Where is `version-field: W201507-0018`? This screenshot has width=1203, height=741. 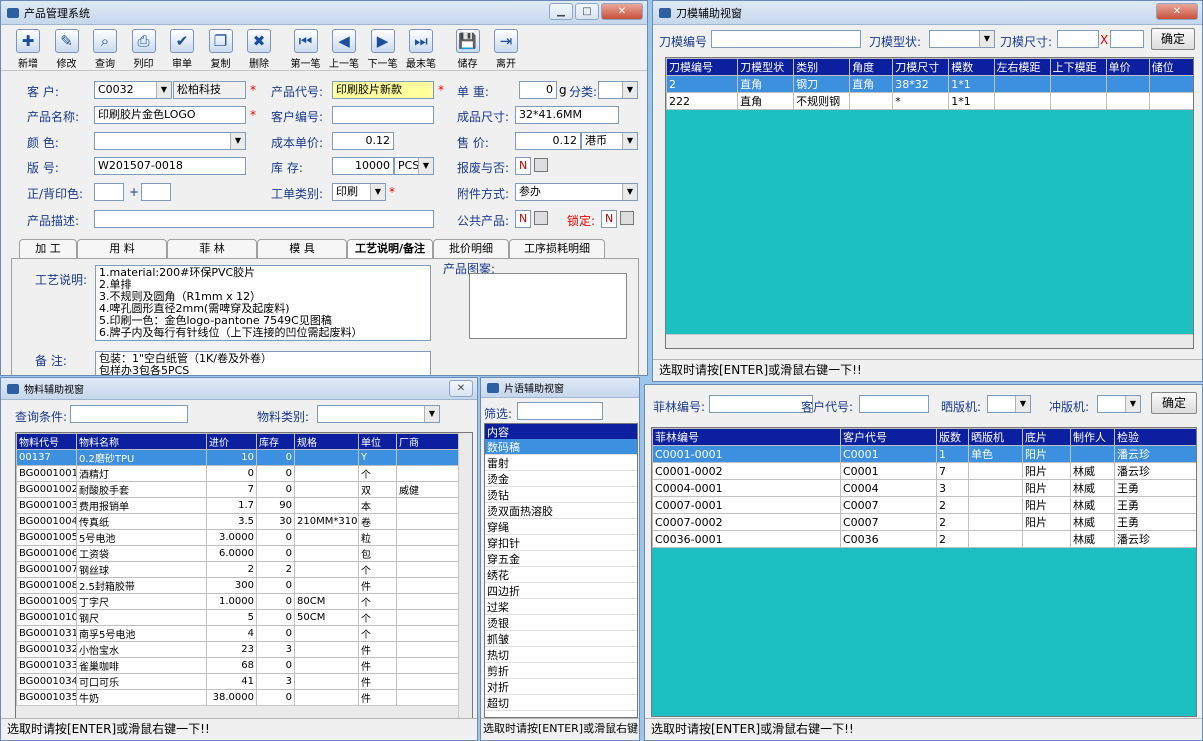 version-field: W201507-0018 is located at coordinates (170, 166).